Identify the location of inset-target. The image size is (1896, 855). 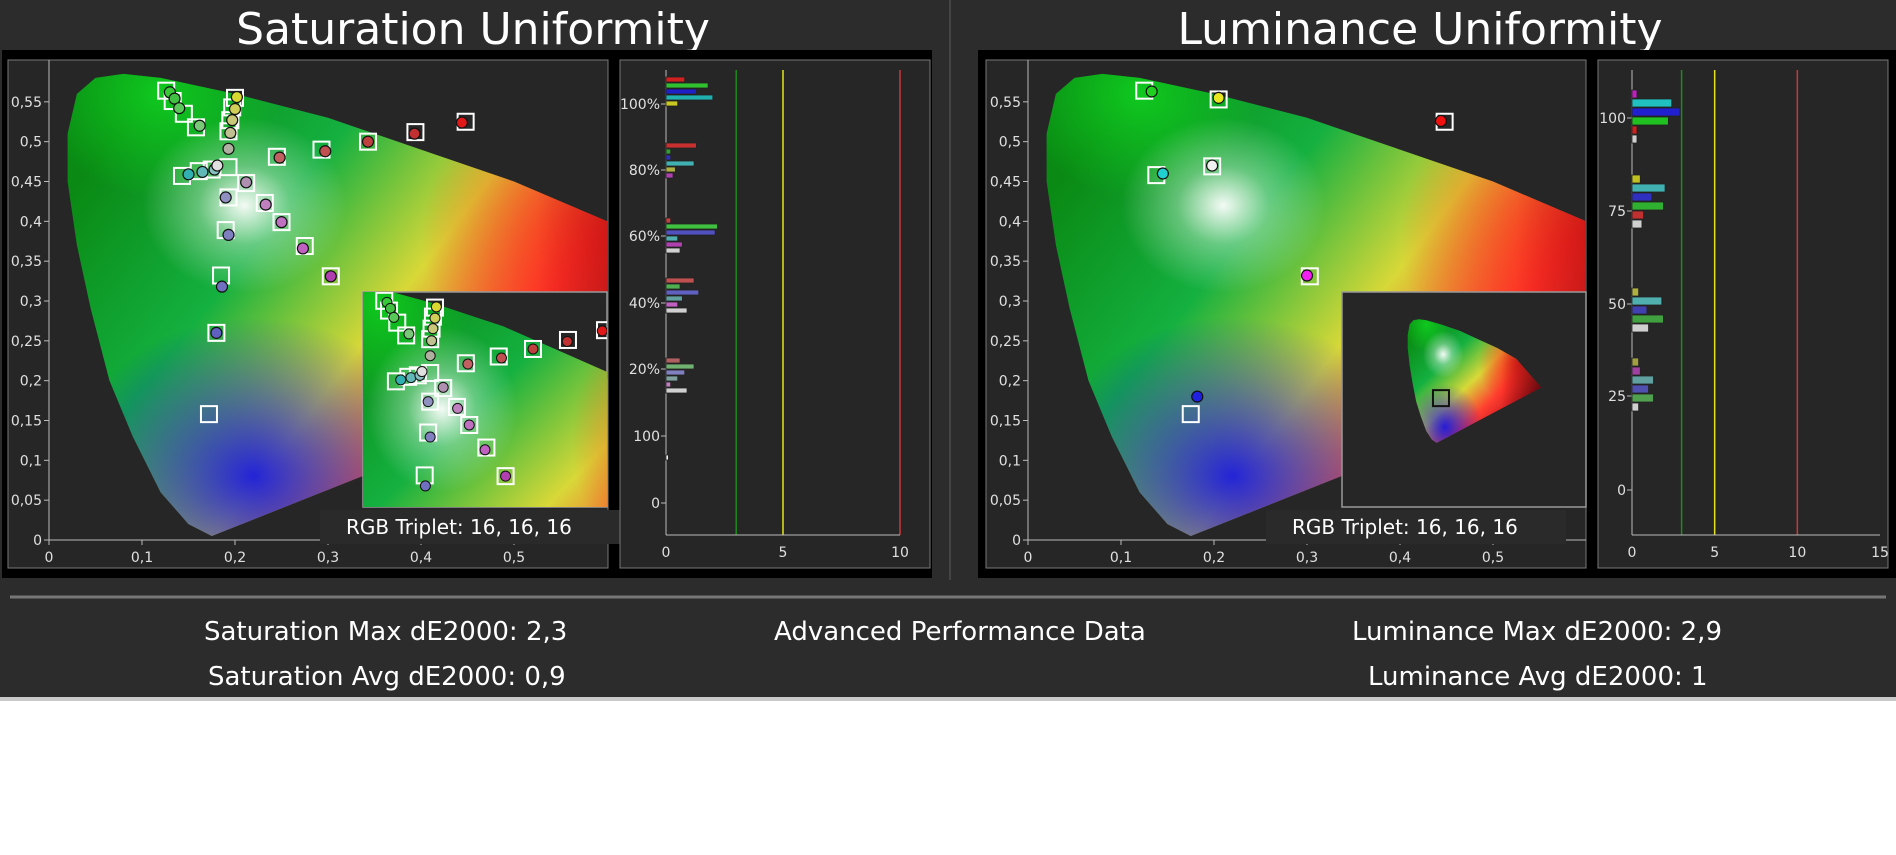
(416, 606).